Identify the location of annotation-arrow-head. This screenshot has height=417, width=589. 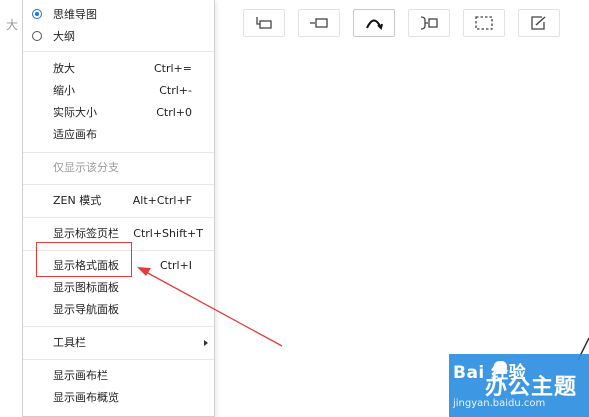
(144, 271).